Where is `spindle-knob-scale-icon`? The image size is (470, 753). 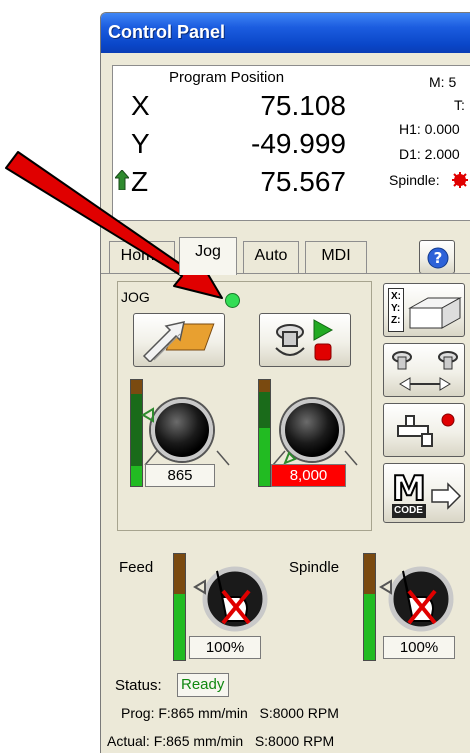 spindle-knob-scale-icon is located at coordinates (315, 458).